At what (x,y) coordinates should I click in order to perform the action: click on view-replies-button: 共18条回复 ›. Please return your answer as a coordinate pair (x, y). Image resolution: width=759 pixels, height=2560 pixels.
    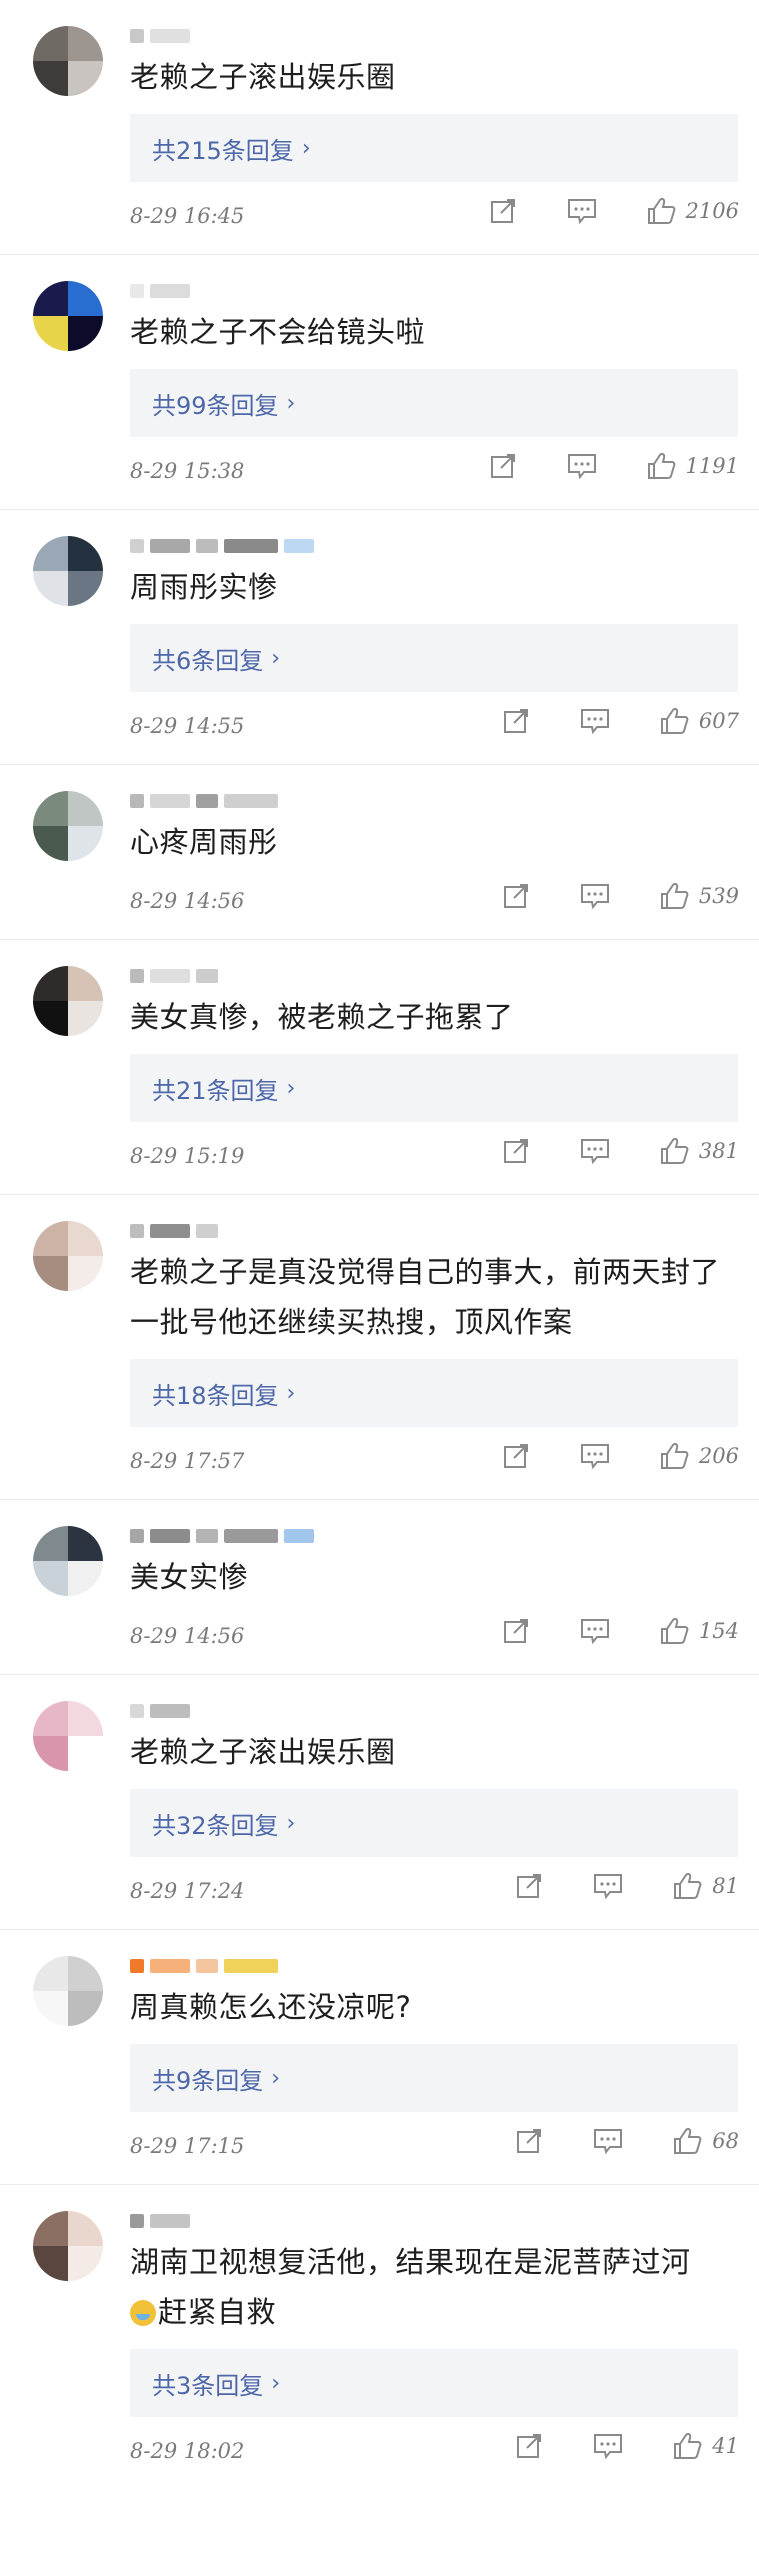
    Looking at the image, I should click on (434, 1393).